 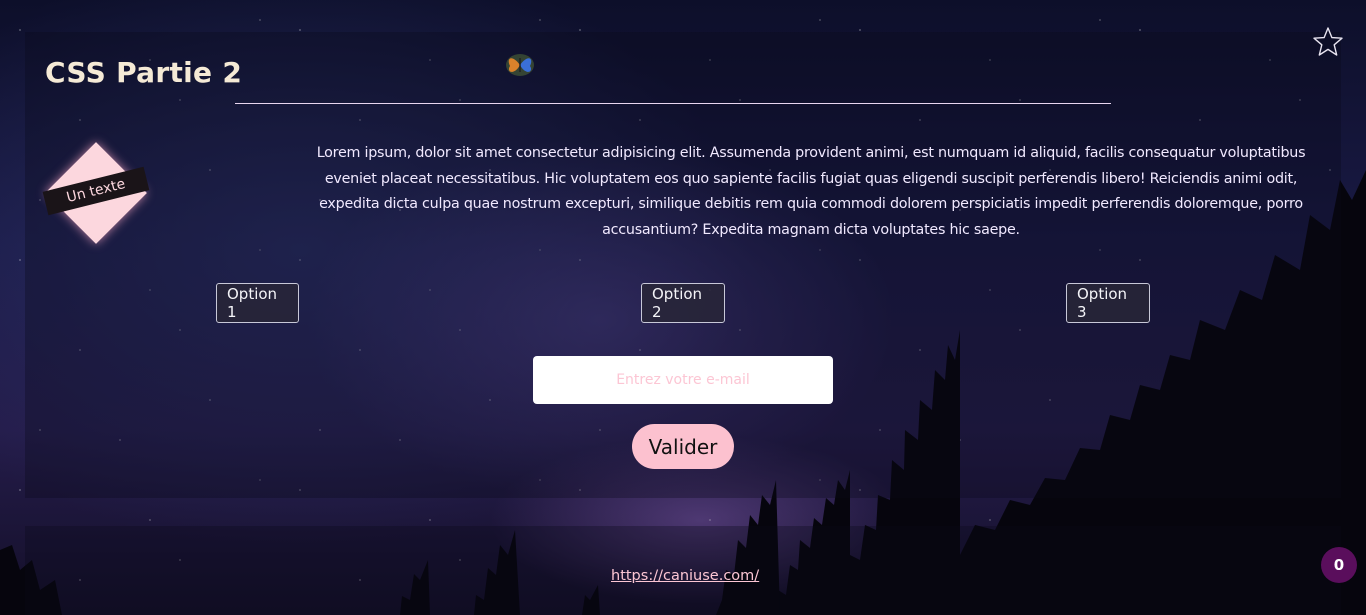 I want to click on option-3-button: Option 3, so click(x=1108, y=303).